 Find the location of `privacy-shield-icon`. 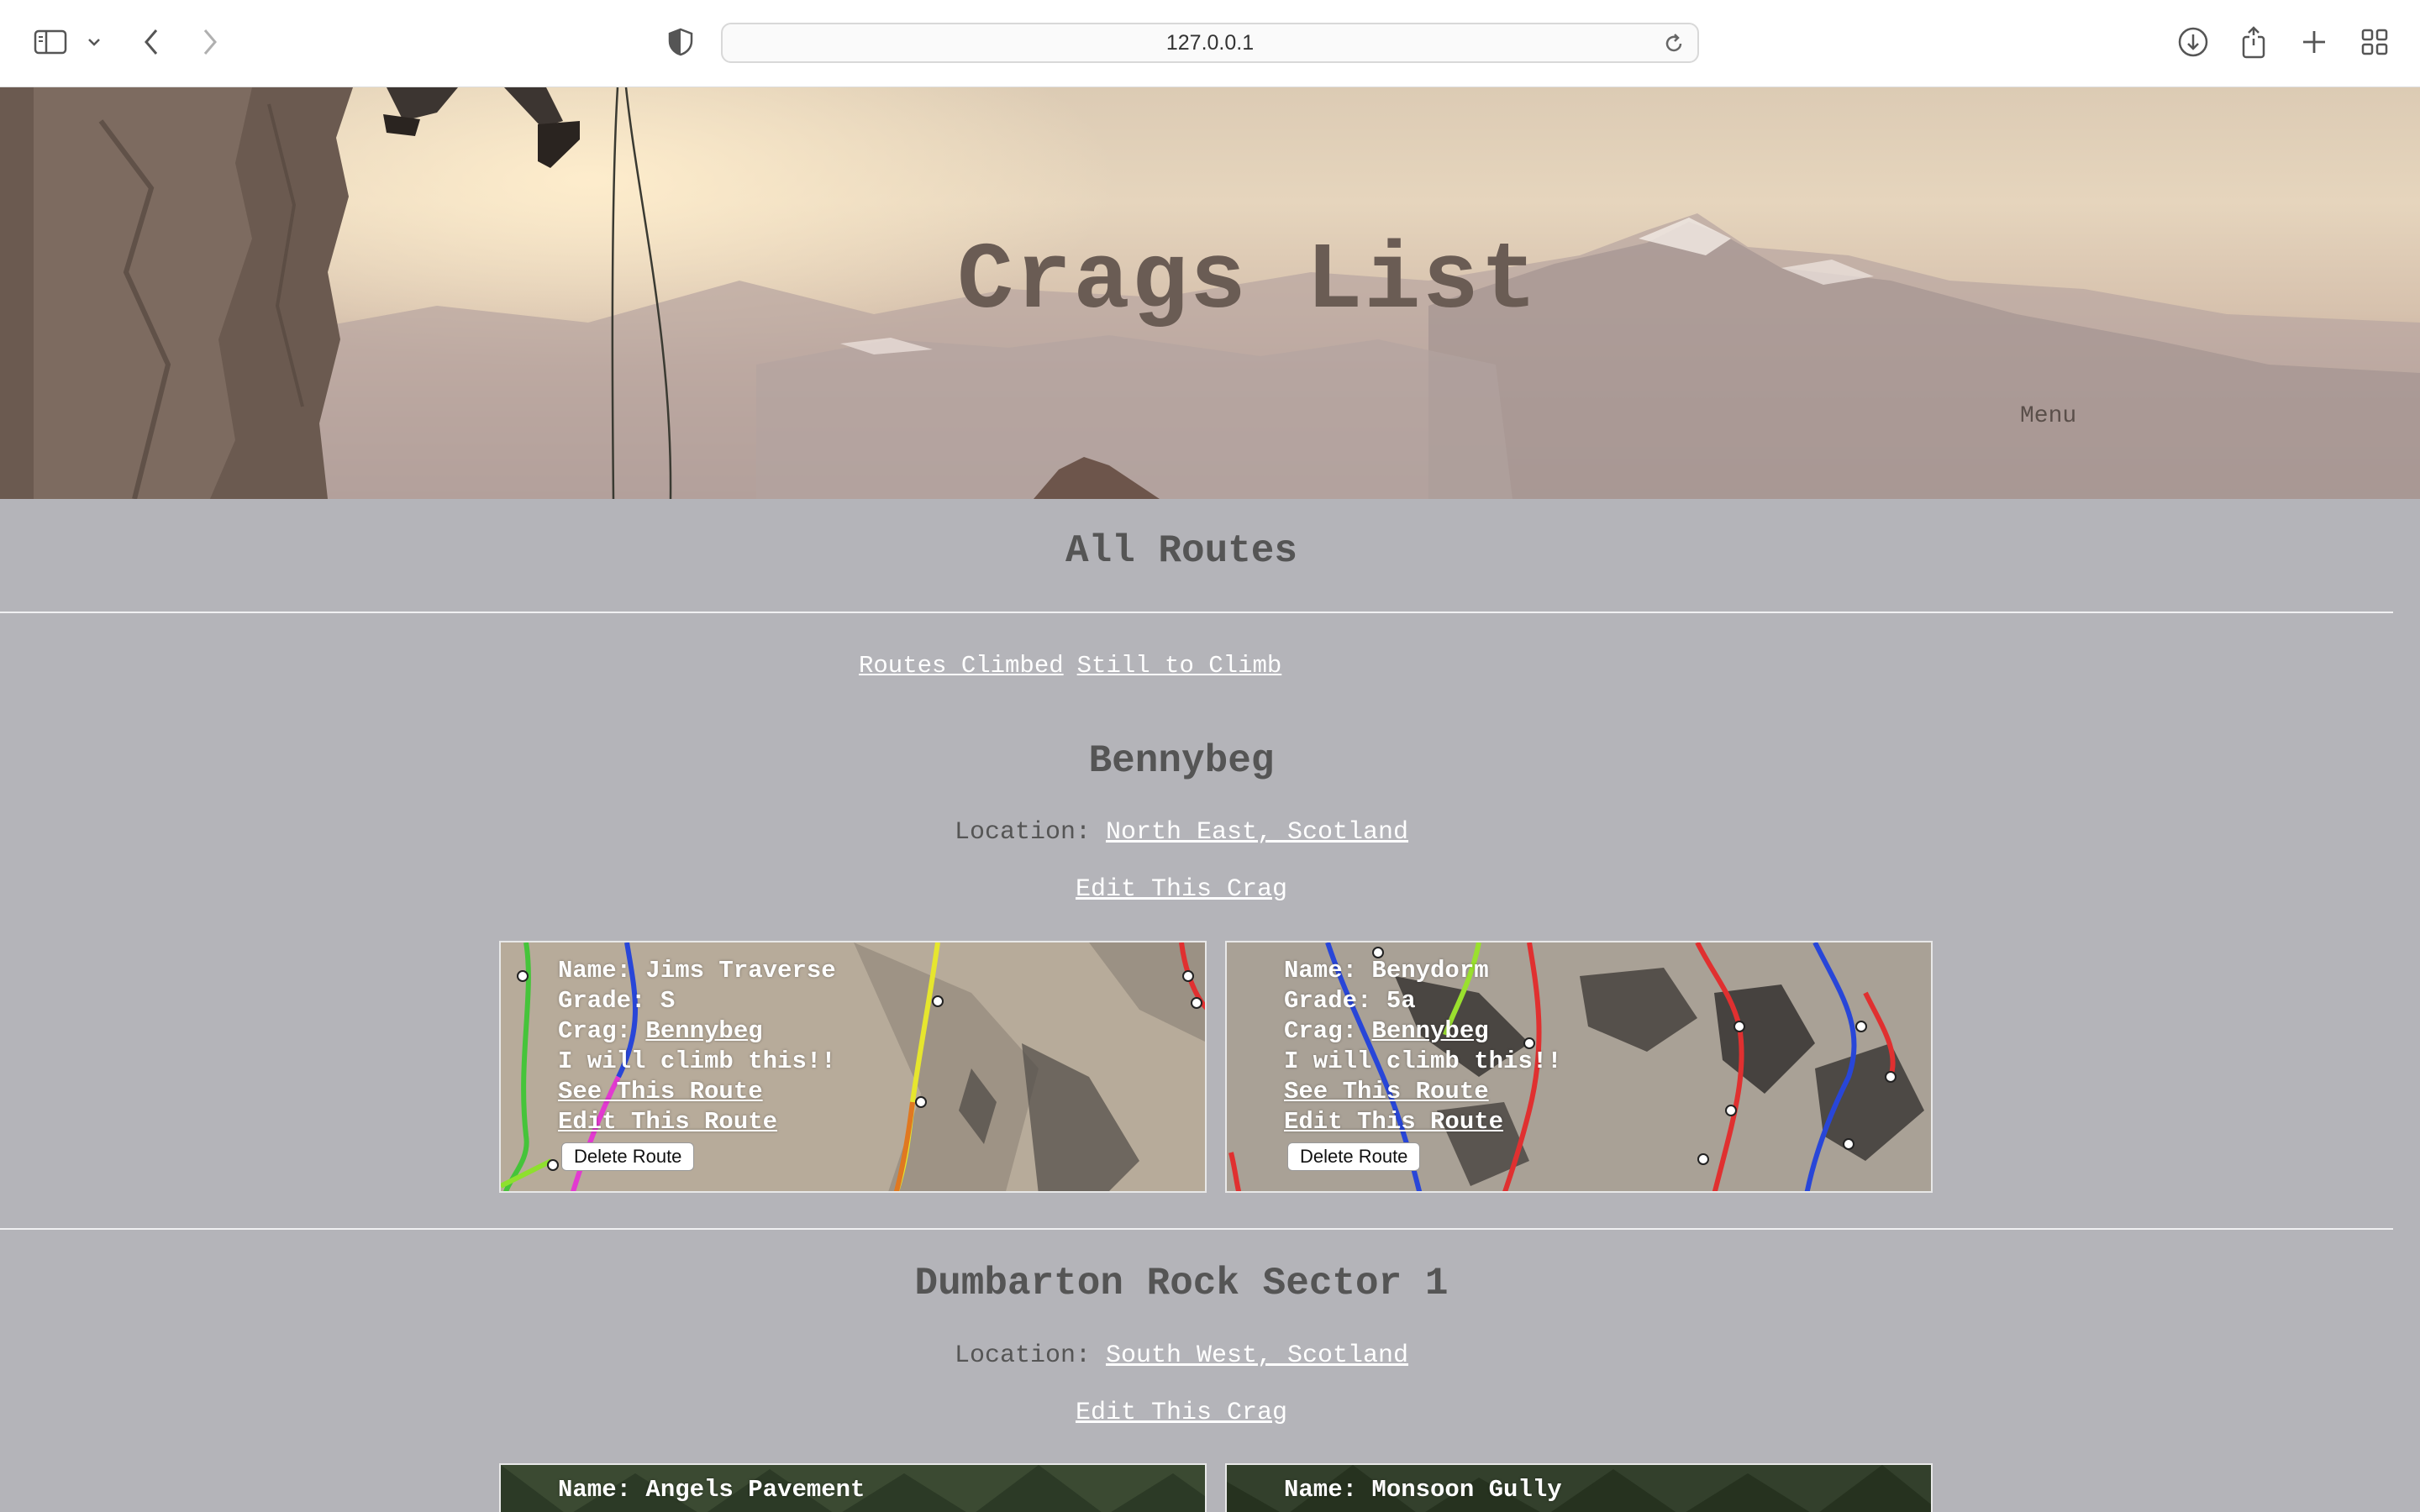

privacy-shield-icon is located at coordinates (680, 42).